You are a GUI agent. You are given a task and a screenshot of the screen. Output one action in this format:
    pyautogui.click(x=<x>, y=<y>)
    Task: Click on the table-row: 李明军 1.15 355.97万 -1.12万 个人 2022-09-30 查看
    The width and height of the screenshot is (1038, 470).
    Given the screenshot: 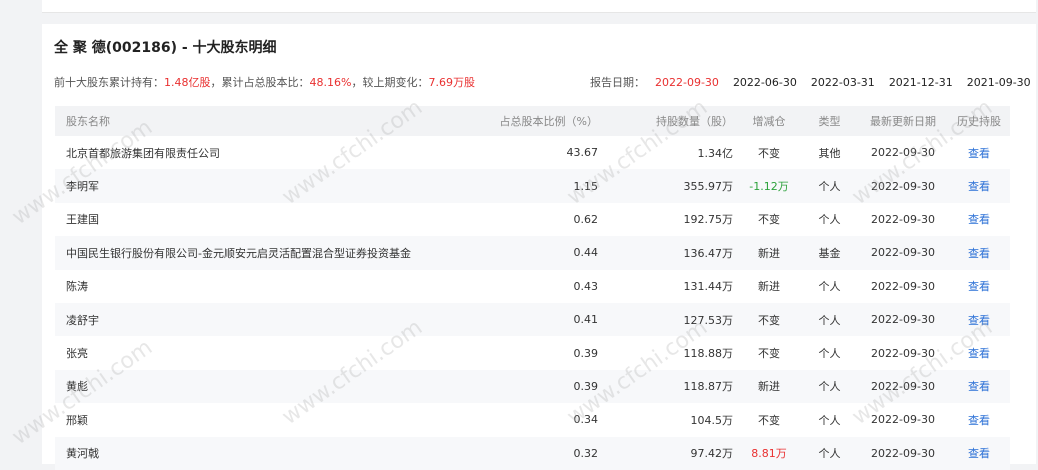 What is the action you would take?
    pyautogui.click(x=532, y=186)
    